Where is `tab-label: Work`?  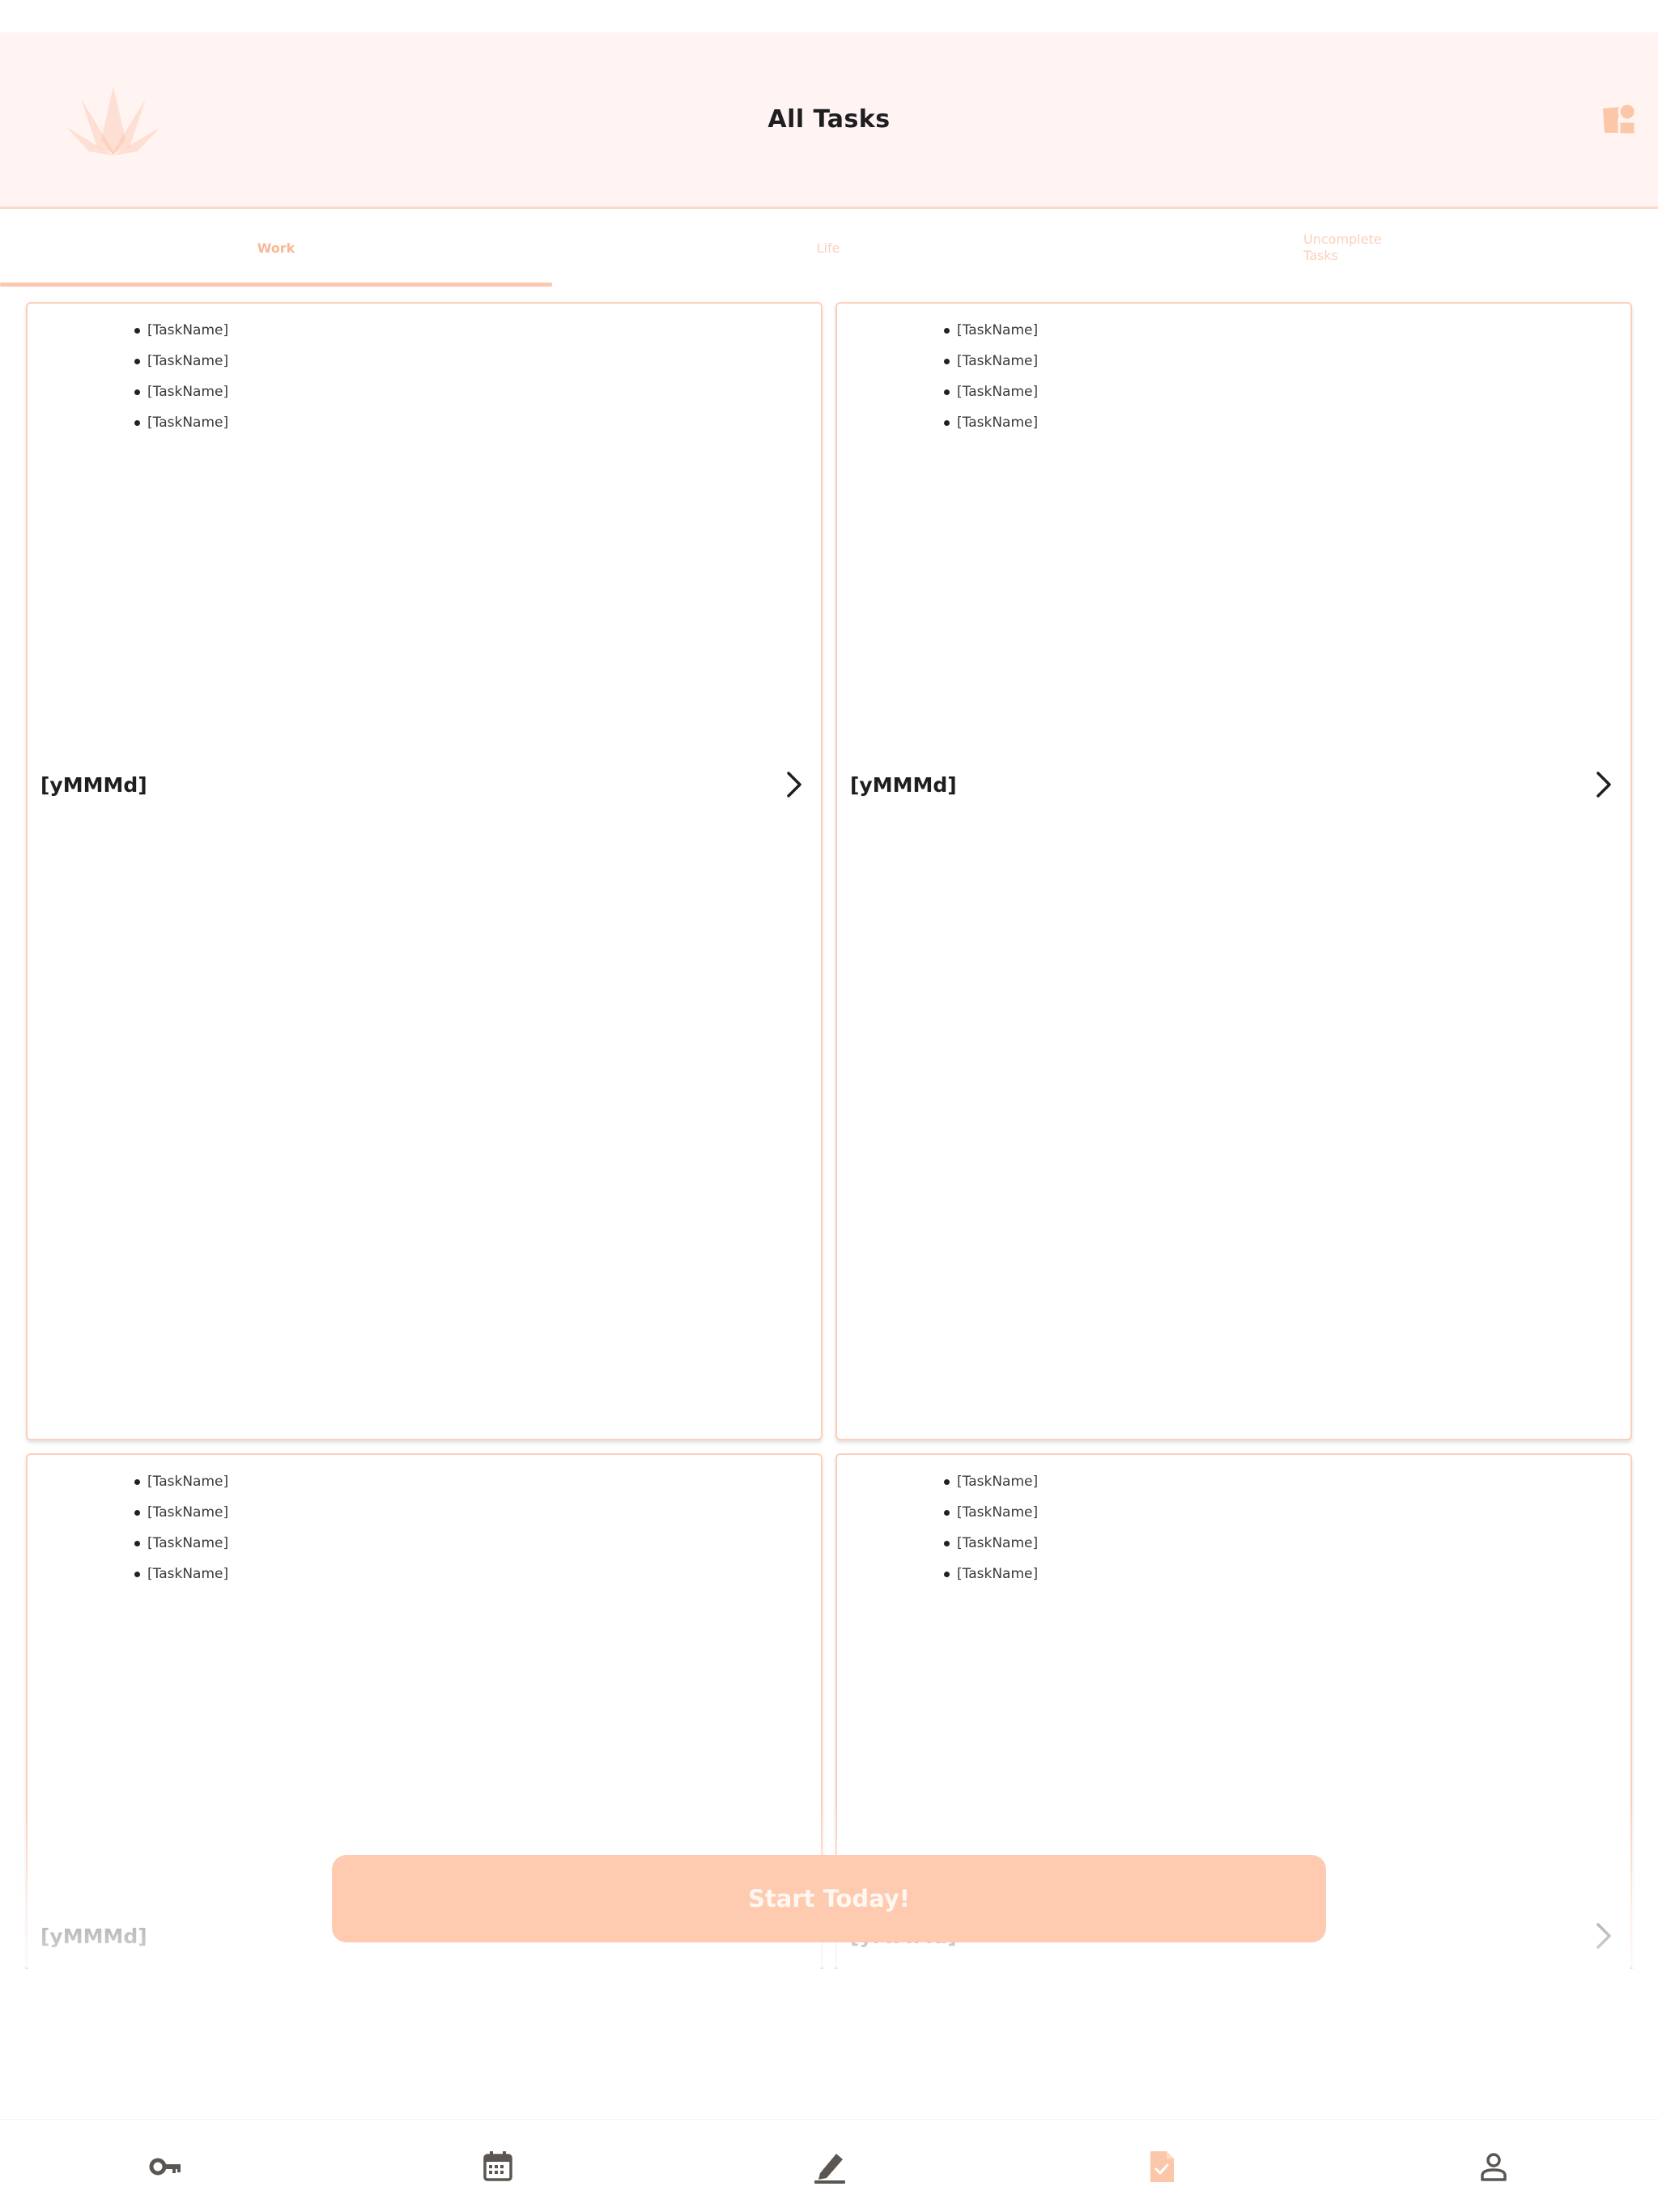
tab-label: Work is located at coordinates (276, 248).